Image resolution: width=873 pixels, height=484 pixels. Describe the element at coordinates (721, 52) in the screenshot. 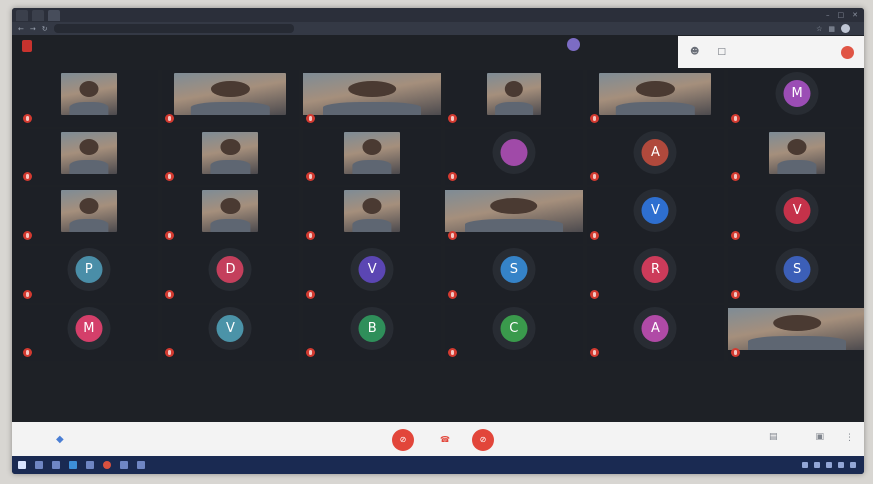

I see `chat-icon: □` at that location.